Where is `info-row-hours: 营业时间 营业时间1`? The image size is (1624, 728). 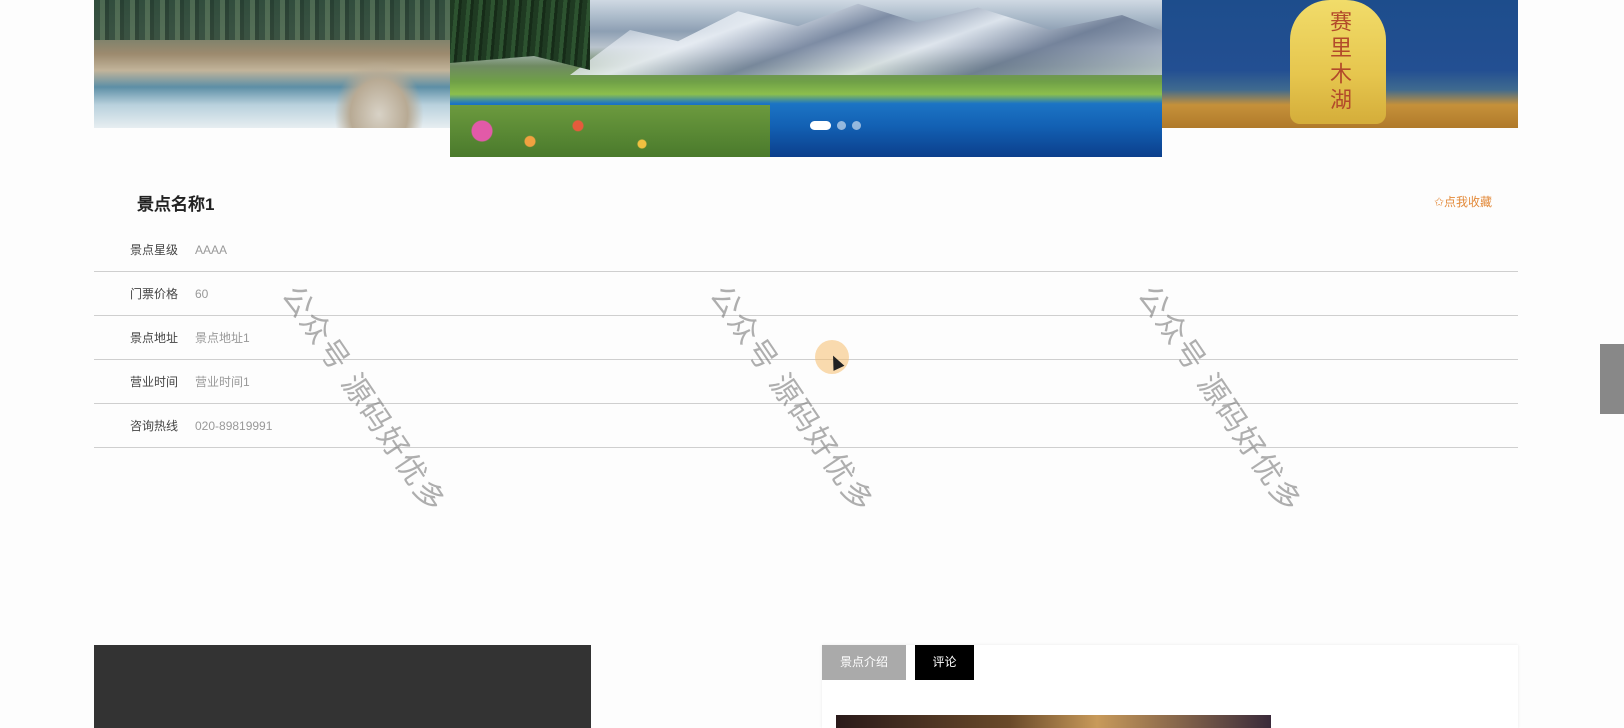 info-row-hours: 营业时间 营业时间1 is located at coordinates (806, 382).